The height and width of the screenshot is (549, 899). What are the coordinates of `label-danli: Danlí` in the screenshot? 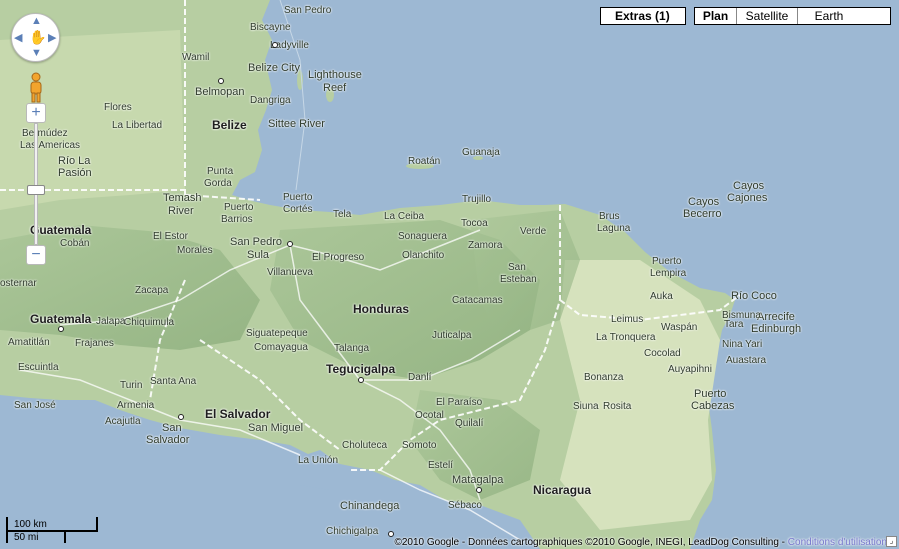 It's located at (420, 377).